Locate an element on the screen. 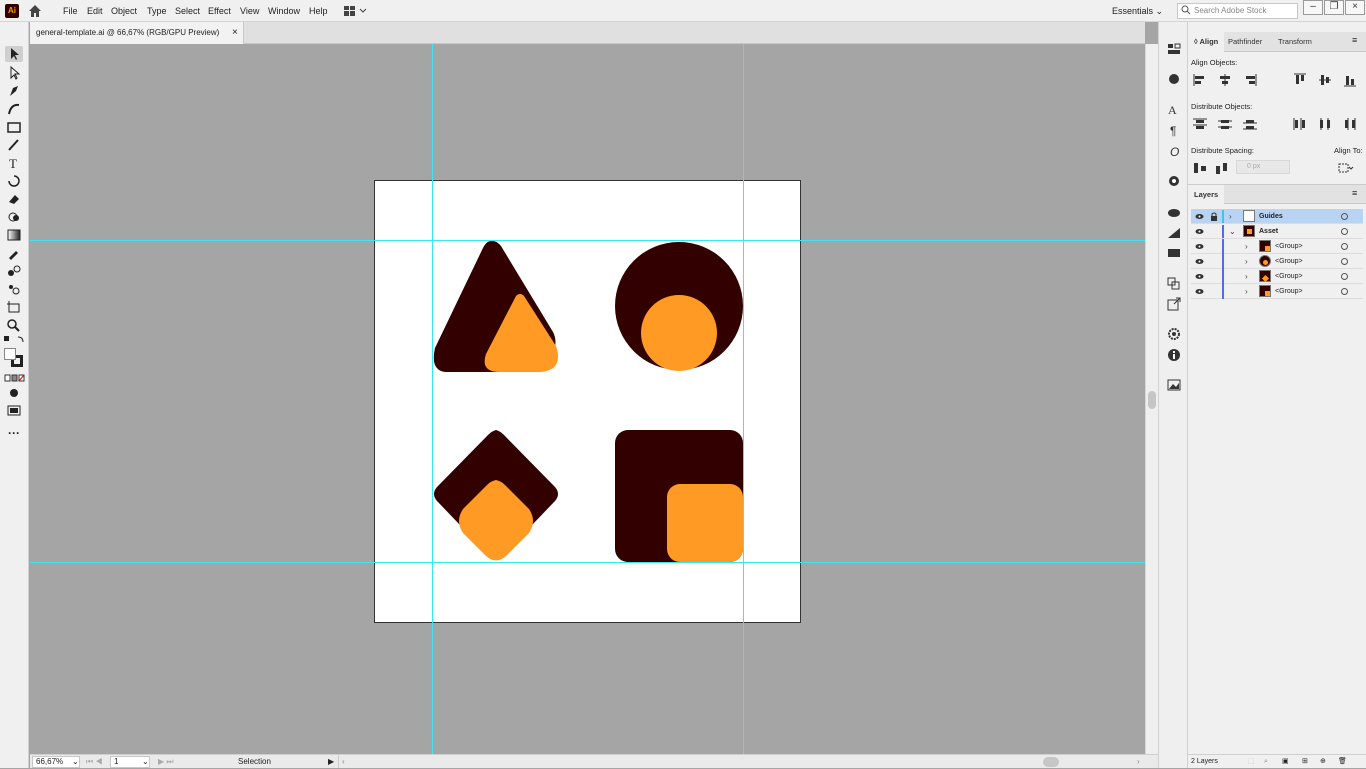 This screenshot has width=1366, height=769. export-icon is located at coordinates (1174, 304).